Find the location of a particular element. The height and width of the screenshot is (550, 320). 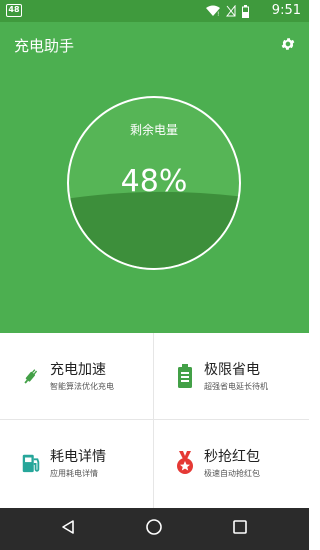

status-icons: ! is located at coordinates (227, 11).